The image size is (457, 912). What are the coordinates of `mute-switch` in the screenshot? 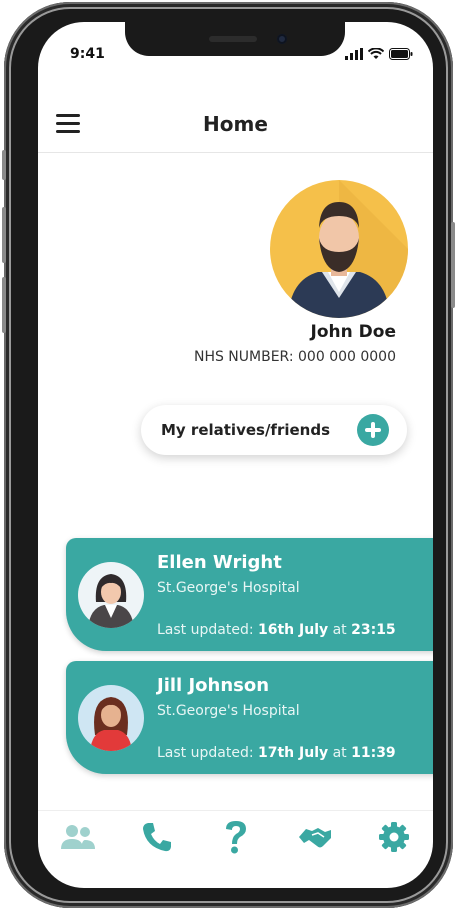 It's located at (4, 165).